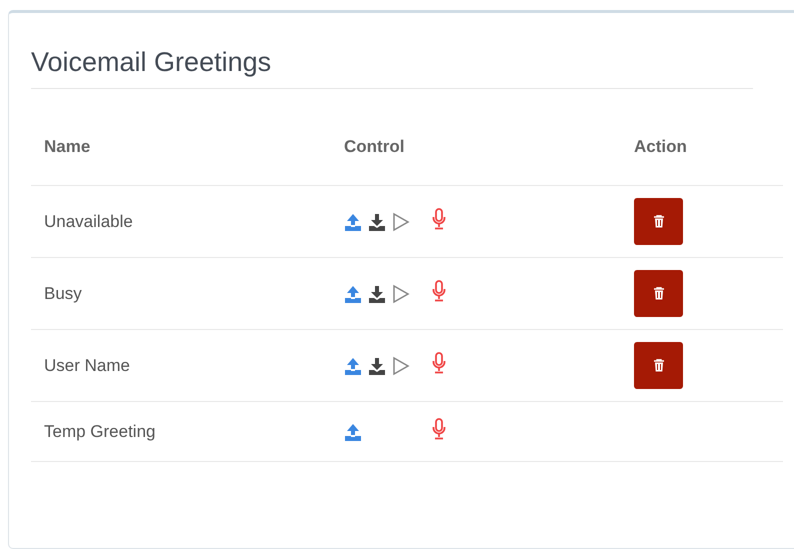 The image size is (794, 549). Describe the element at coordinates (88, 221) in the screenshot. I see `greeting-name: Unavailable` at that location.